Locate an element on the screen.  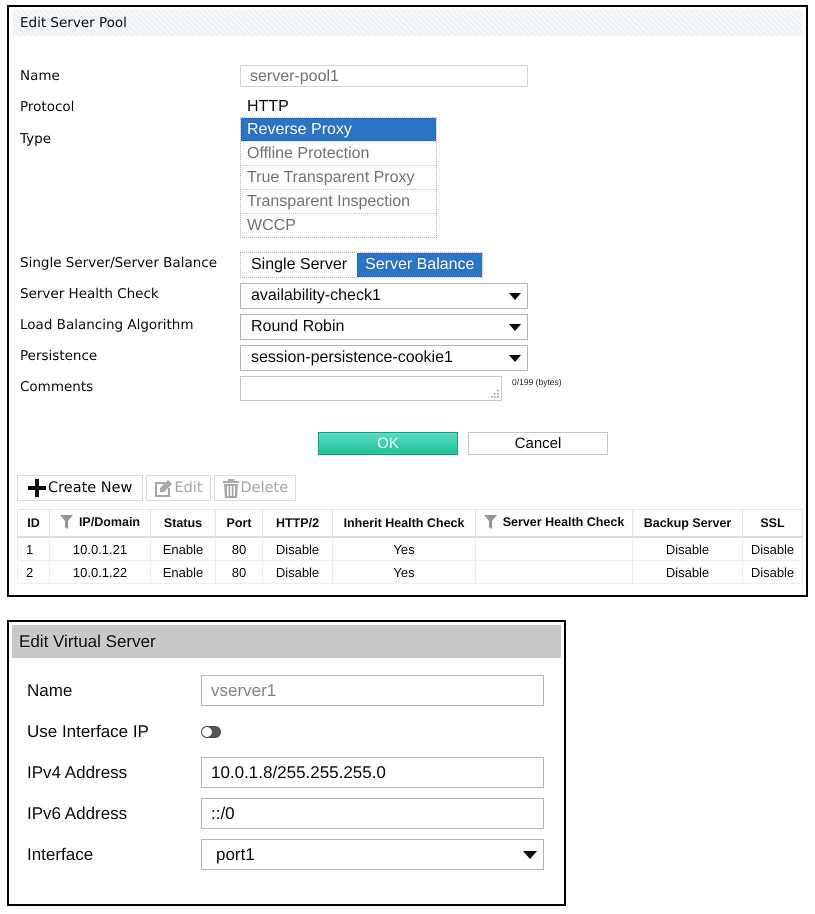
field-label: Protocol is located at coordinates (48, 107).